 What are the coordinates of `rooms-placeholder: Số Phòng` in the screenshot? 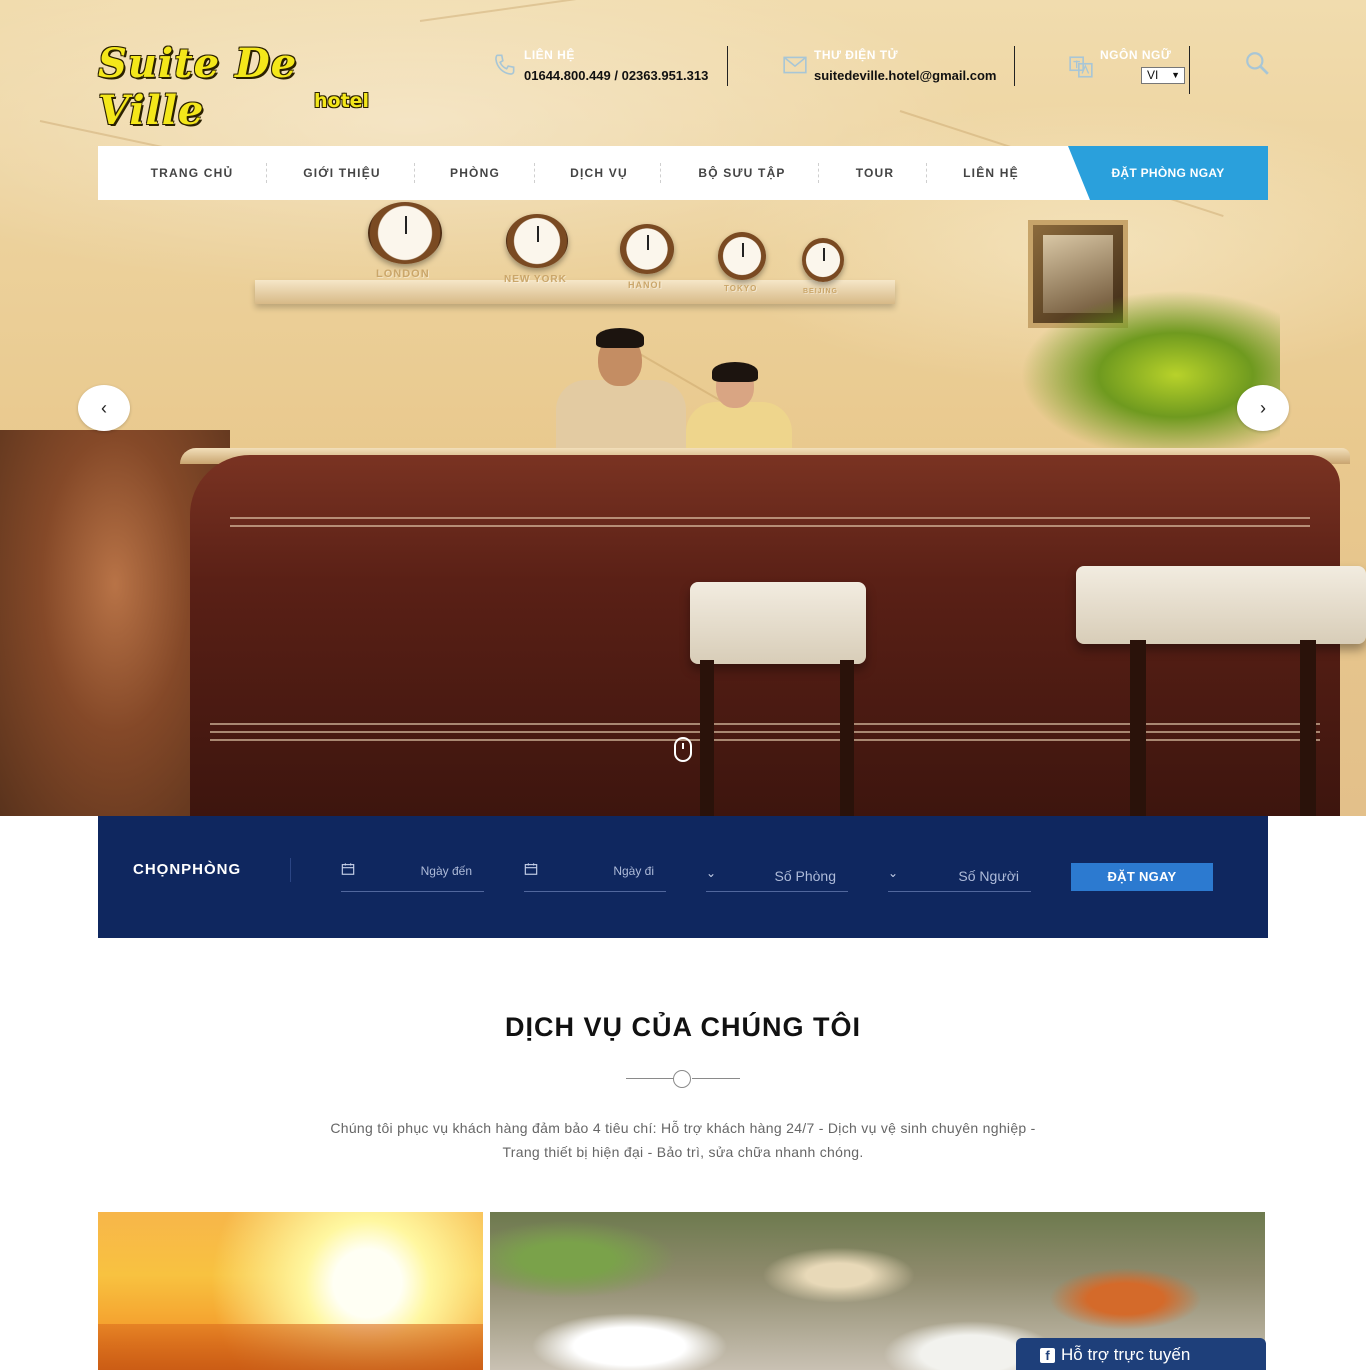 It's located at (805, 876).